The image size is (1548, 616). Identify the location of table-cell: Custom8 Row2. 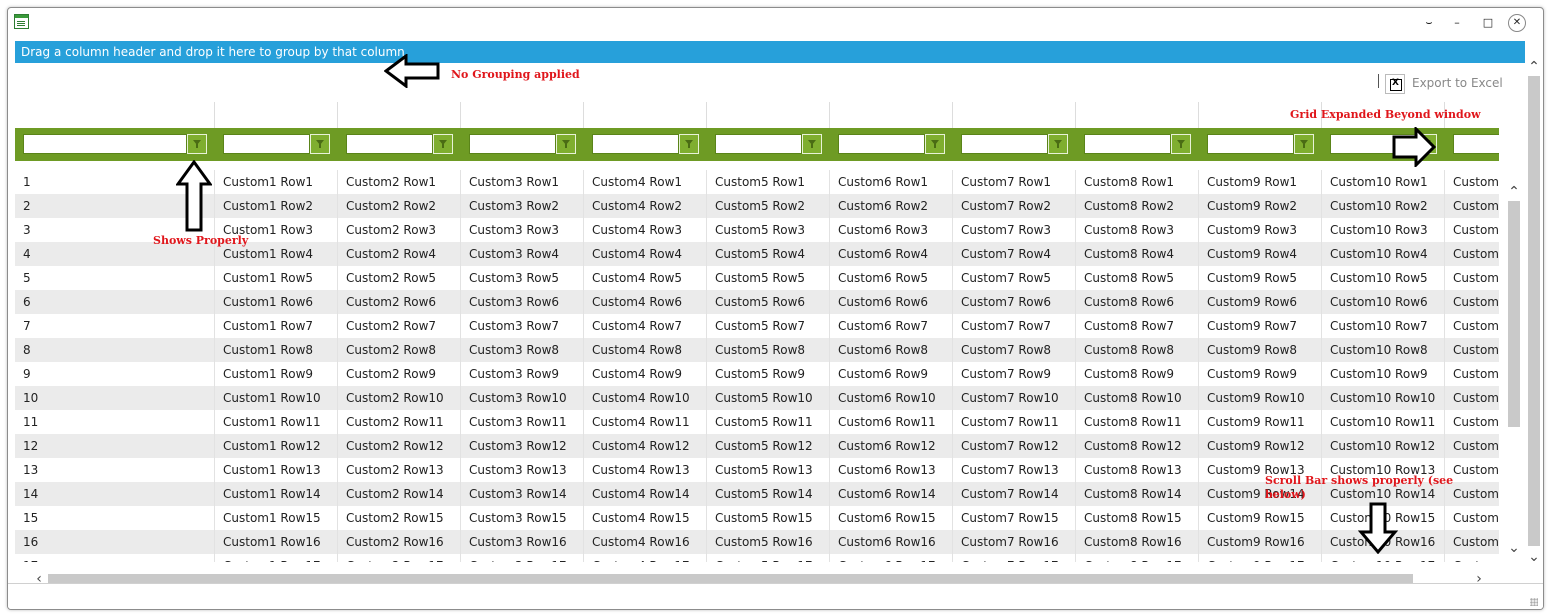
(1129, 206).